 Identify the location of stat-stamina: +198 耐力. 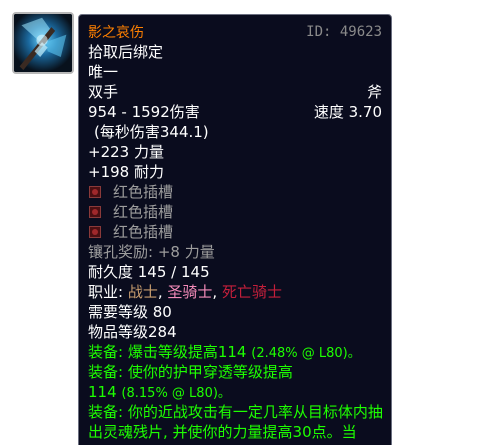
(126, 172).